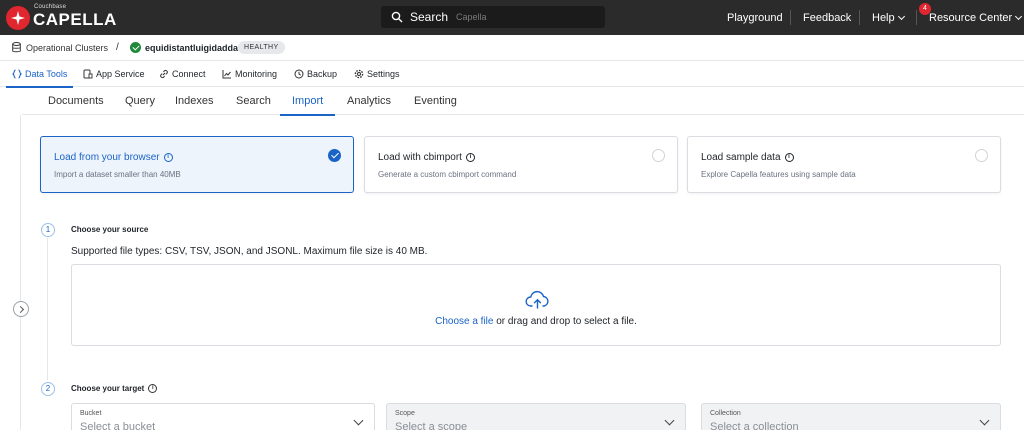 This screenshot has height=430, width=1024. I want to click on option-title: Load with cbimport i, so click(426, 157).